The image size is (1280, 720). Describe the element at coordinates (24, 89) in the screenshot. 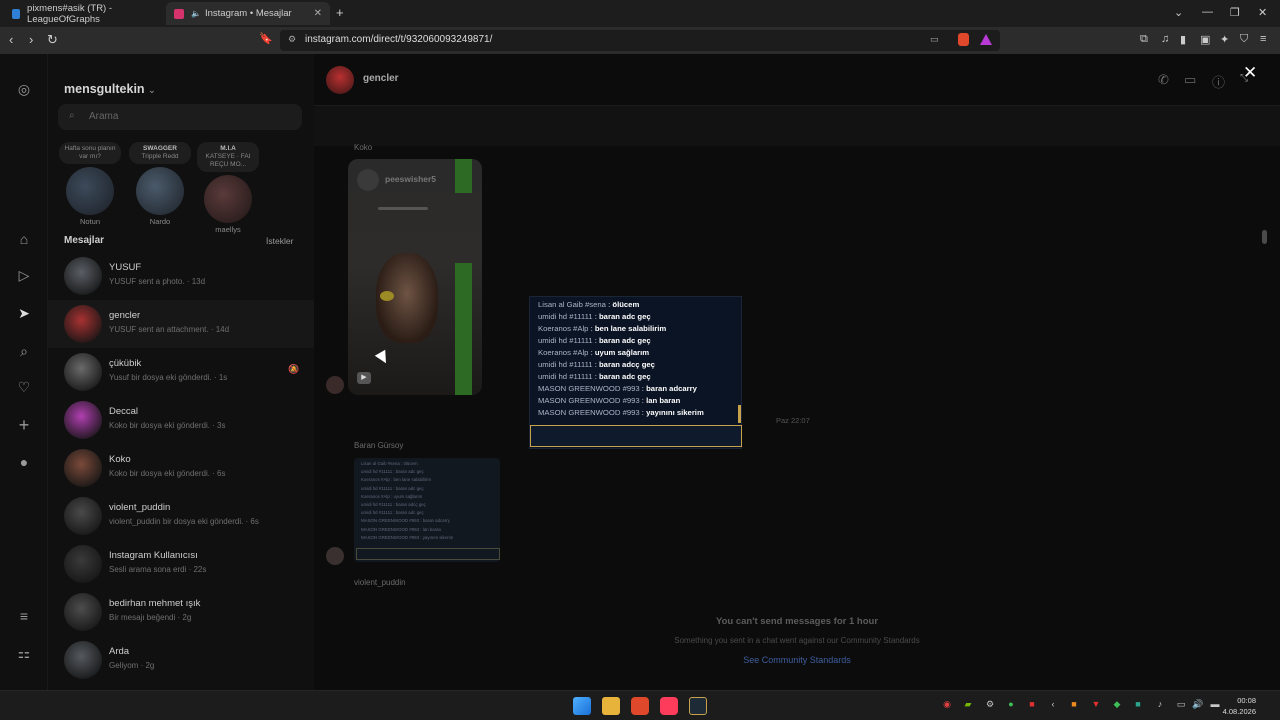

I see `instagram-logo-icon: ◎` at that location.